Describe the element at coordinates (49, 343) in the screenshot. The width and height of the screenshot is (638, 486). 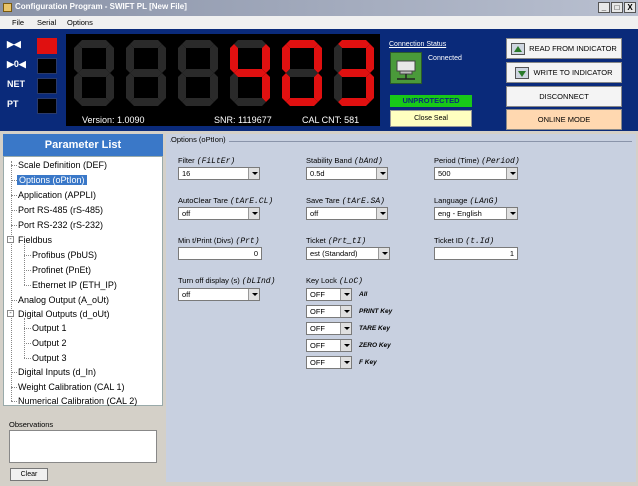
I see `tree-item-output-2: Output 2` at that location.